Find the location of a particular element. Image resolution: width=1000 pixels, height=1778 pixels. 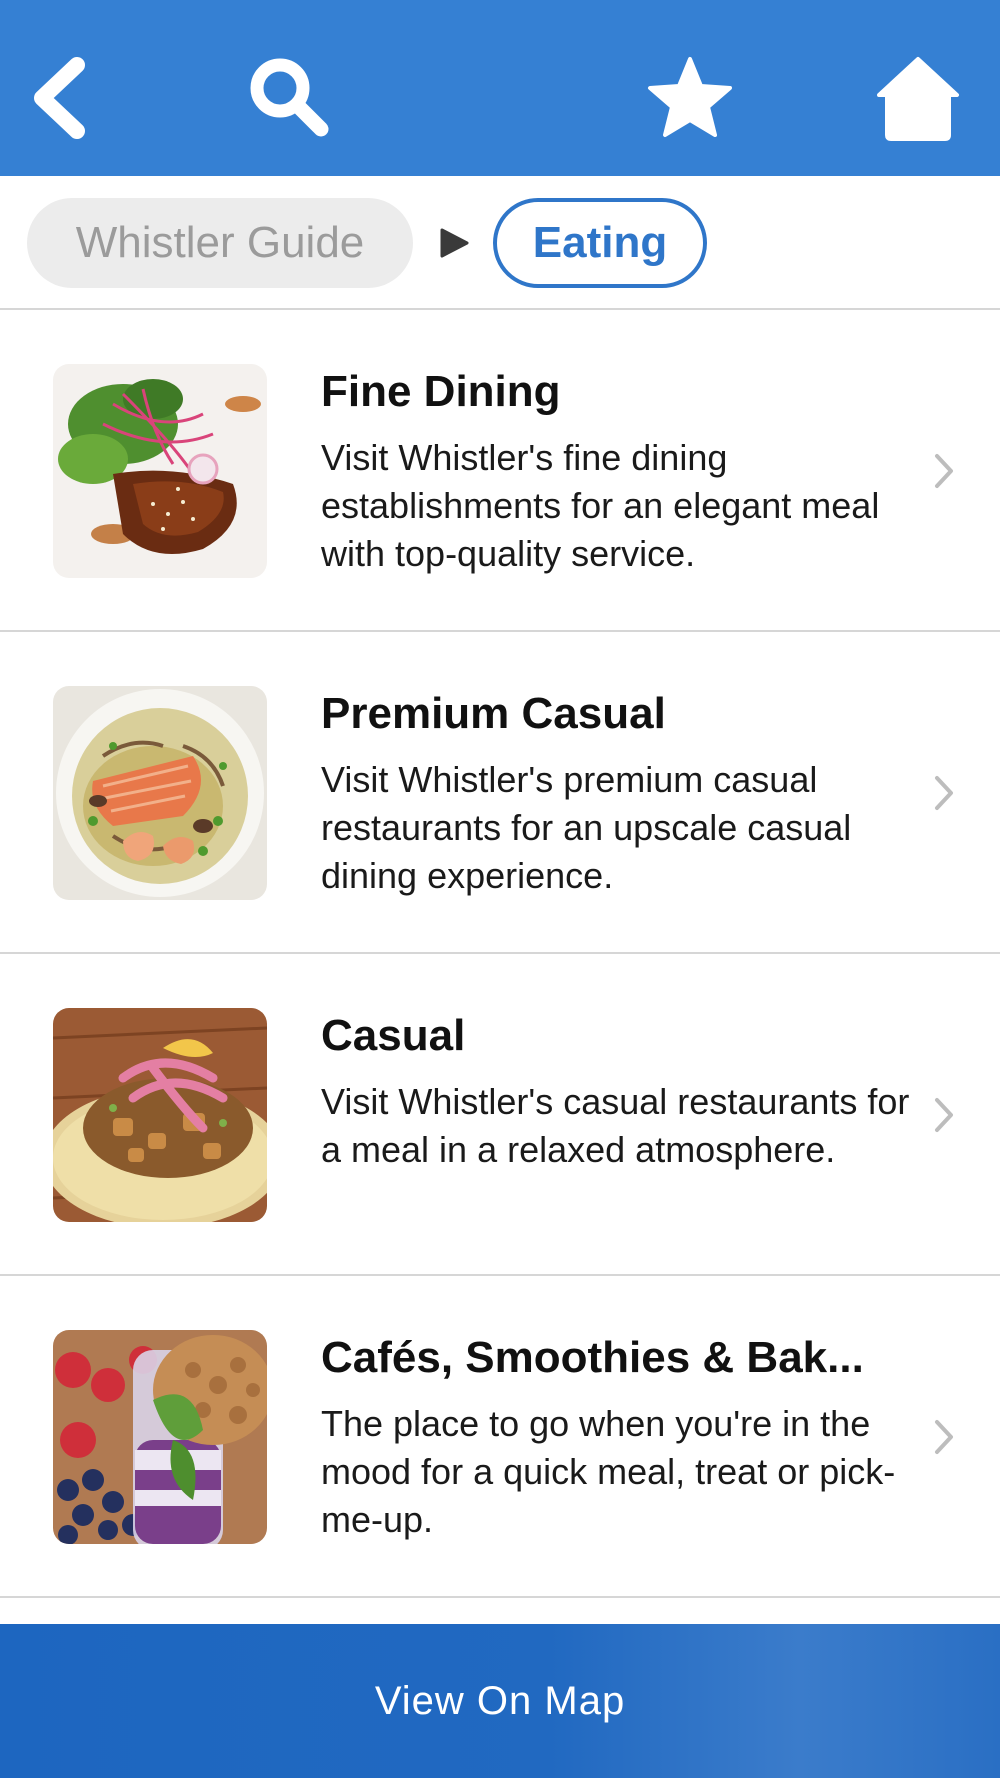

list-item-title: Premium Casual is located at coordinates (493, 713).